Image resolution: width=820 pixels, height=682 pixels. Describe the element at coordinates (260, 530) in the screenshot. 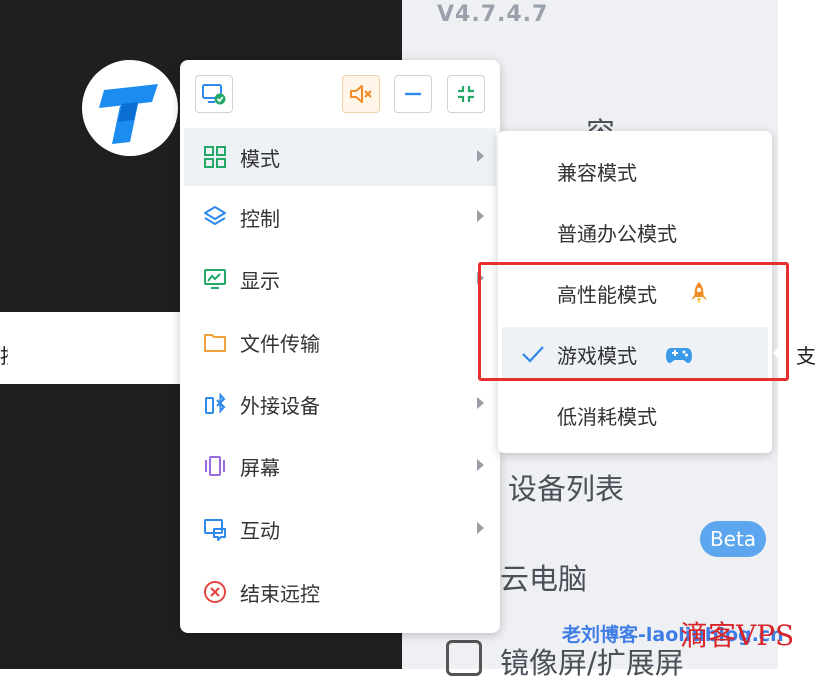

I see `menu-item-label: 互动` at that location.